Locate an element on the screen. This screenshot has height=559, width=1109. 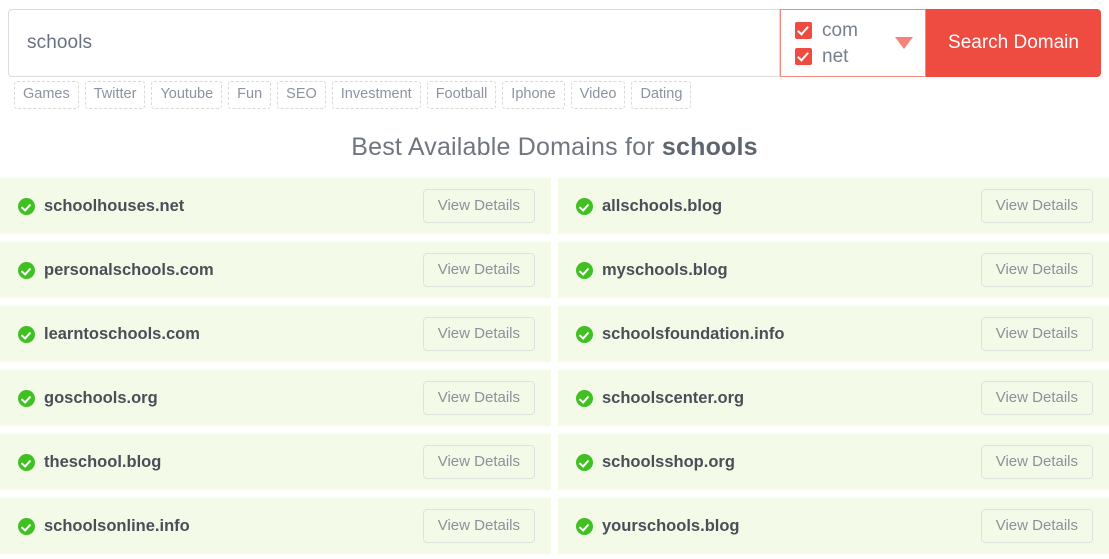
domain-name: schoolsfoundation.info is located at coordinates (693, 333).